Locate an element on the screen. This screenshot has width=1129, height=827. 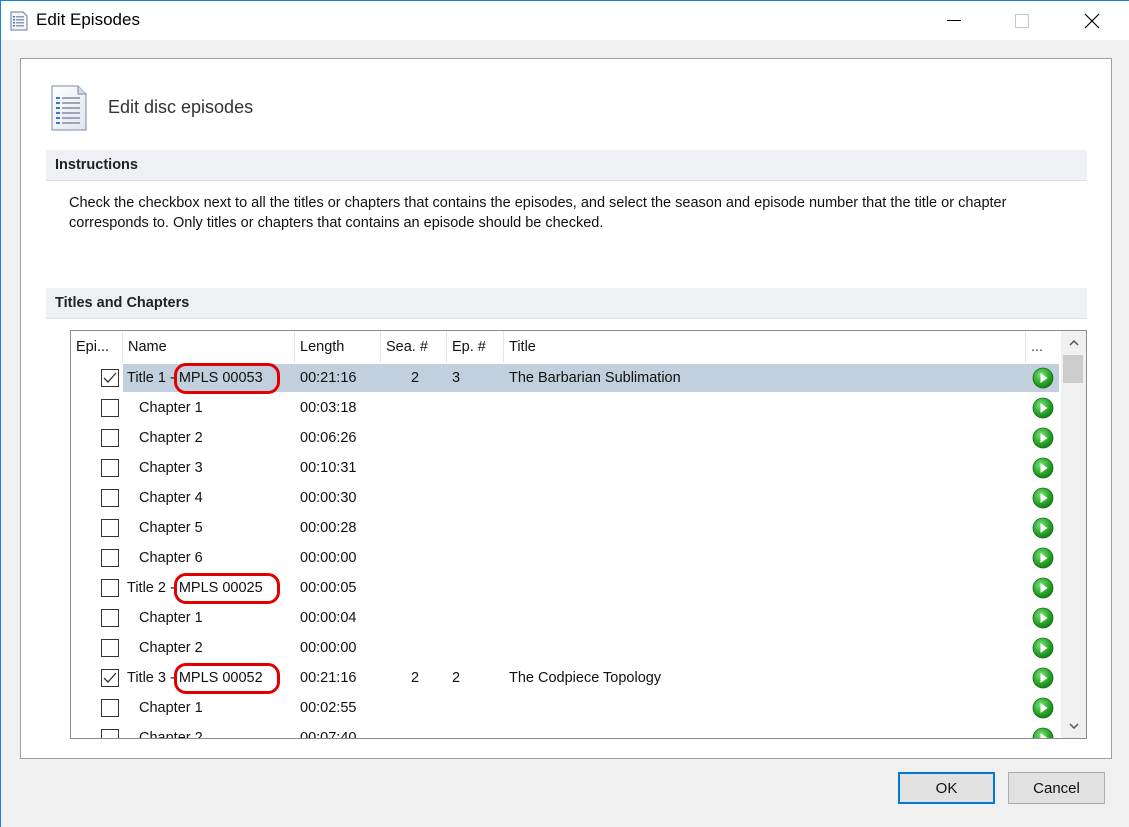
row-length: 00:00:04 is located at coordinates (328, 618).